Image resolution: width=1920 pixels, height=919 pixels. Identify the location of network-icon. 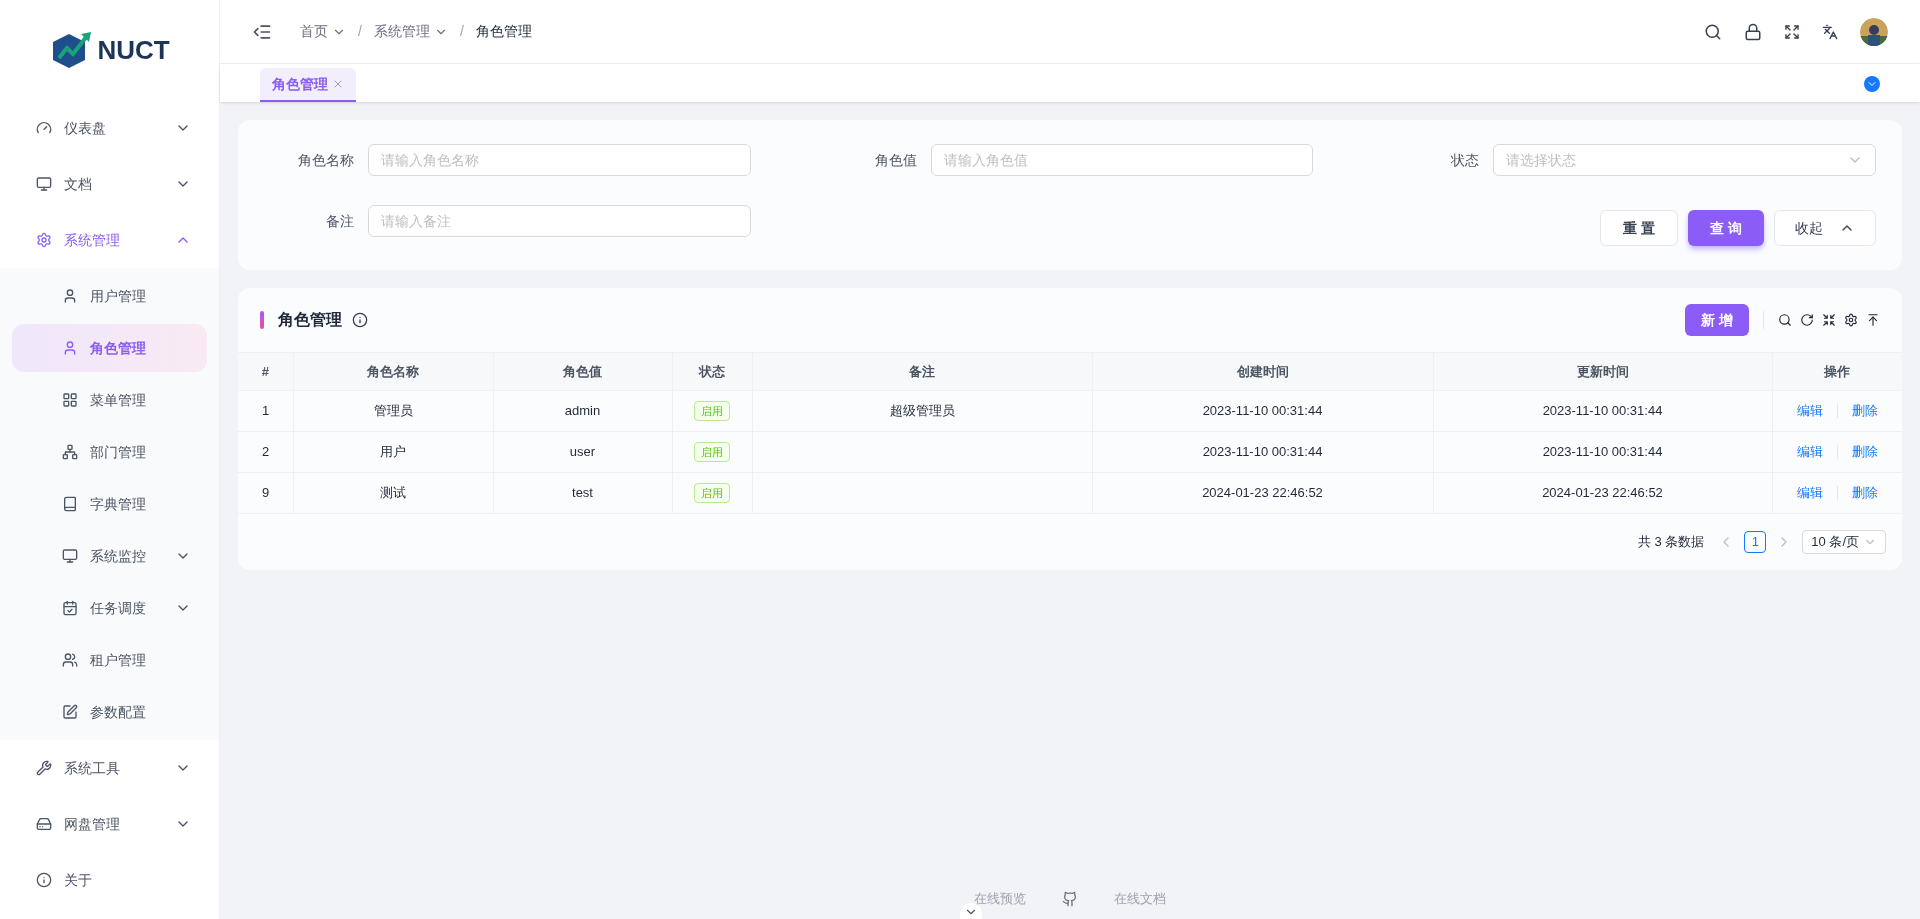
(70, 452).